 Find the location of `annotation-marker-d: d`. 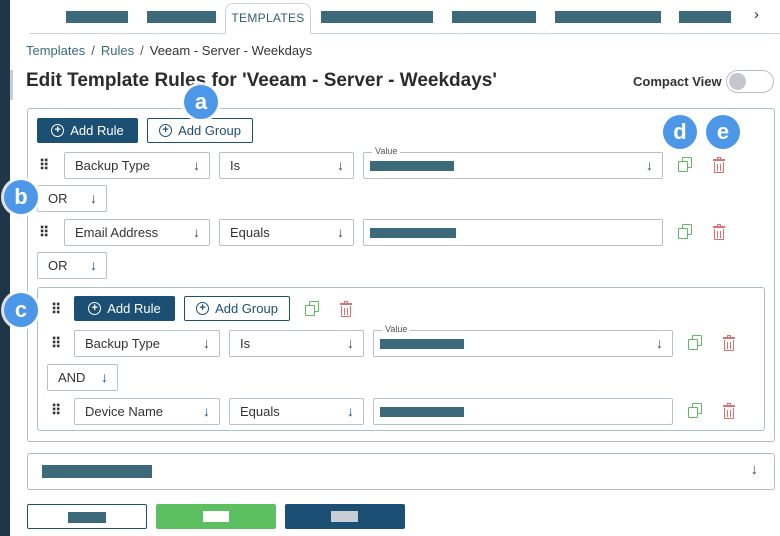

annotation-marker-d: d is located at coordinates (680, 132).